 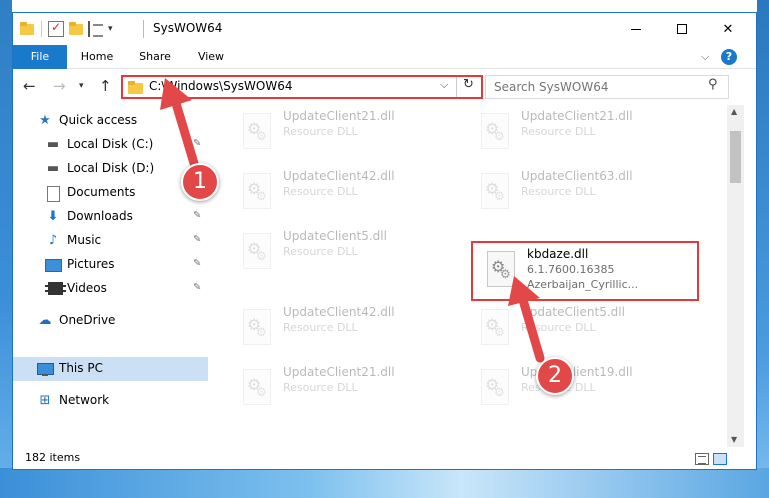 I want to click on sidebar-item-music: ♪ Music ✎, so click(x=110, y=241).